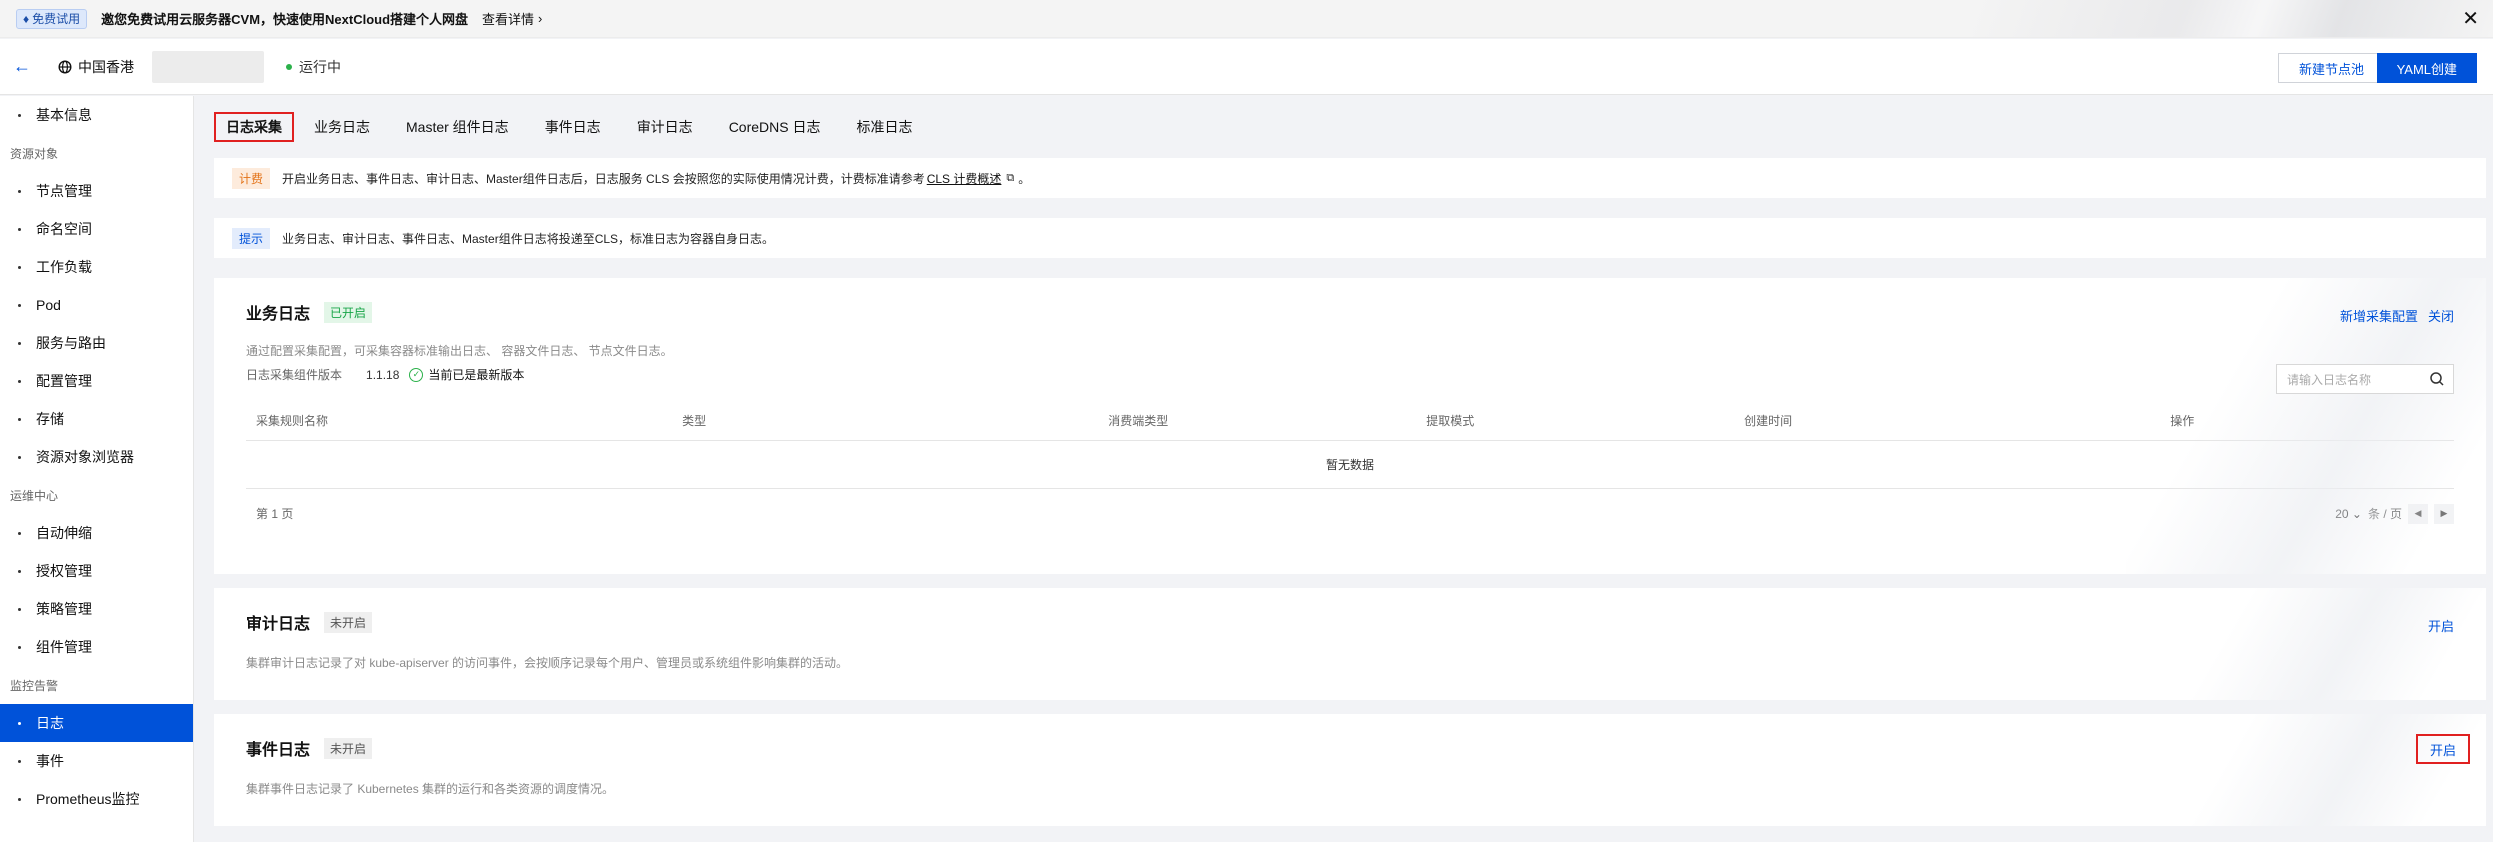 This screenshot has width=2493, height=842. I want to click on close-business-log-link: 关闭, so click(2441, 315).